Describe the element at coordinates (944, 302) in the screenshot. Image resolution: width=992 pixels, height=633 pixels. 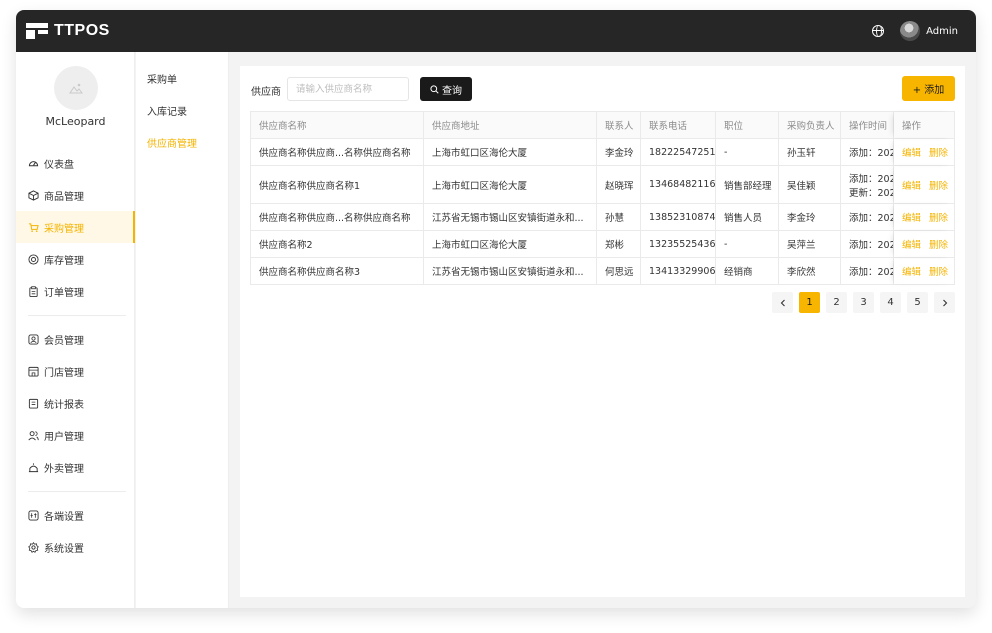
I see `next-page-button` at that location.